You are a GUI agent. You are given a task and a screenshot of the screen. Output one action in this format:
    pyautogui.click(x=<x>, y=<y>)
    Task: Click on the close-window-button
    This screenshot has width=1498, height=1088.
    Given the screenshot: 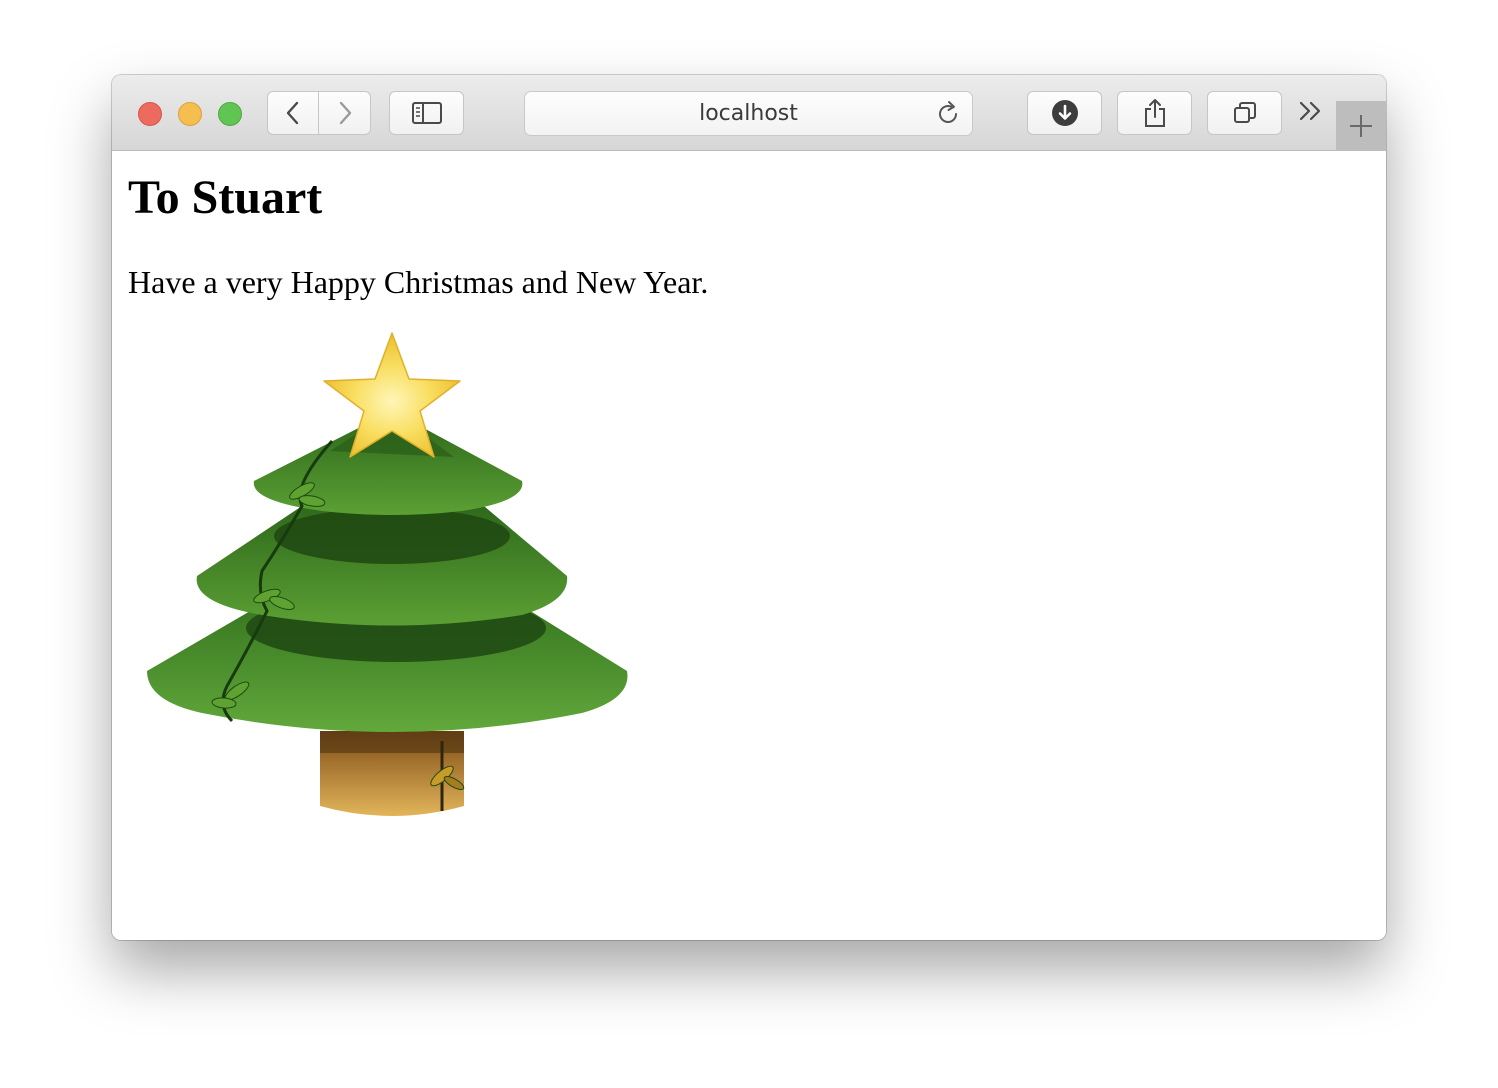 What is the action you would take?
    pyautogui.click(x=150, y=114)
    